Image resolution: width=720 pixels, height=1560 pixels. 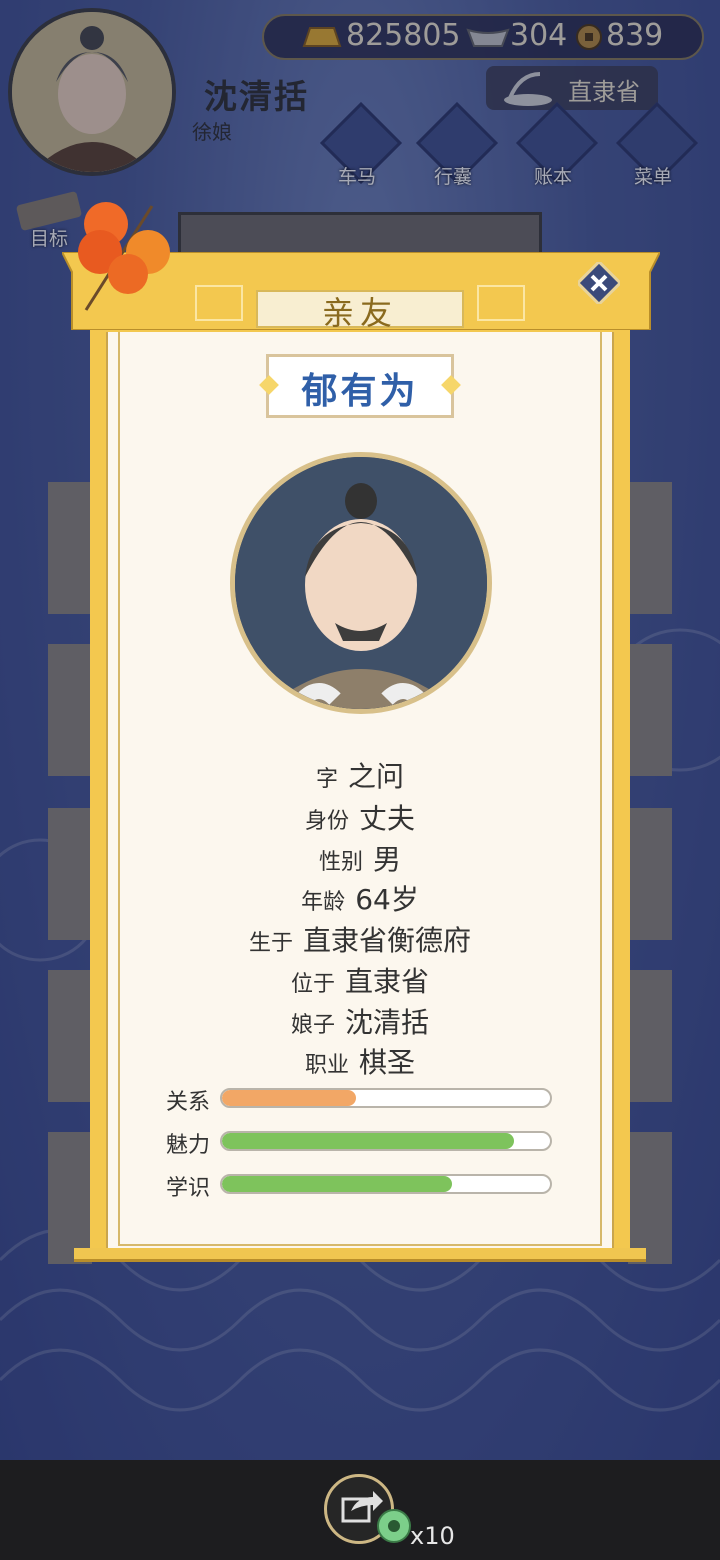 I want to click on info-key: 生于, so click(x=270, y=943).